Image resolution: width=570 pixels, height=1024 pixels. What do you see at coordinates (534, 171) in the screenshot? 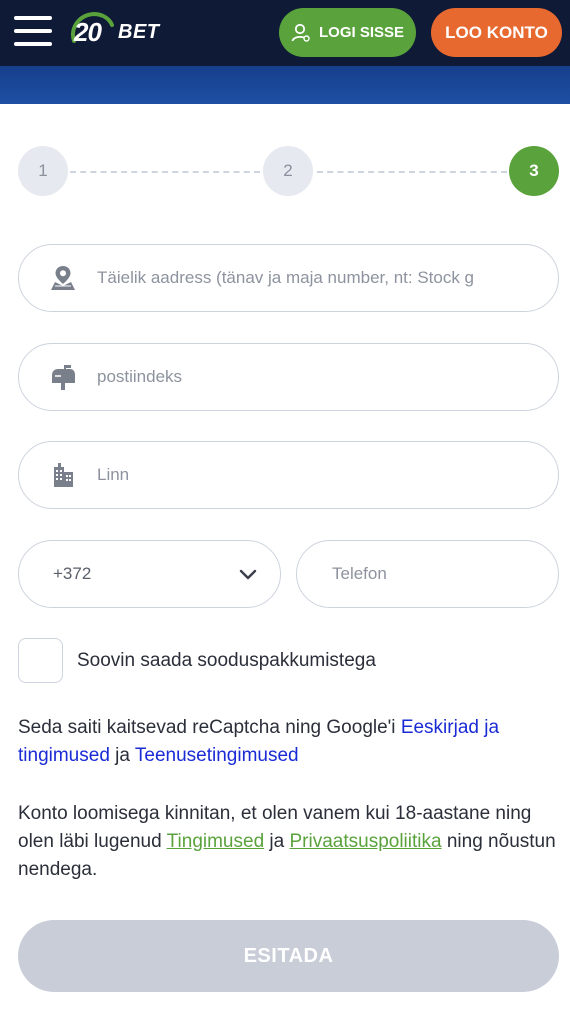
I see `step-3: 3` at bounding box center [534, 171].